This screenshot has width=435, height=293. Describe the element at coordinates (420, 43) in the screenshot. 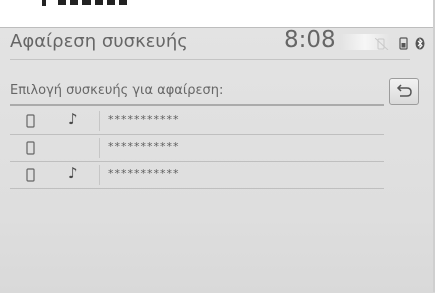

I see `bluetooth-icon` at that location.